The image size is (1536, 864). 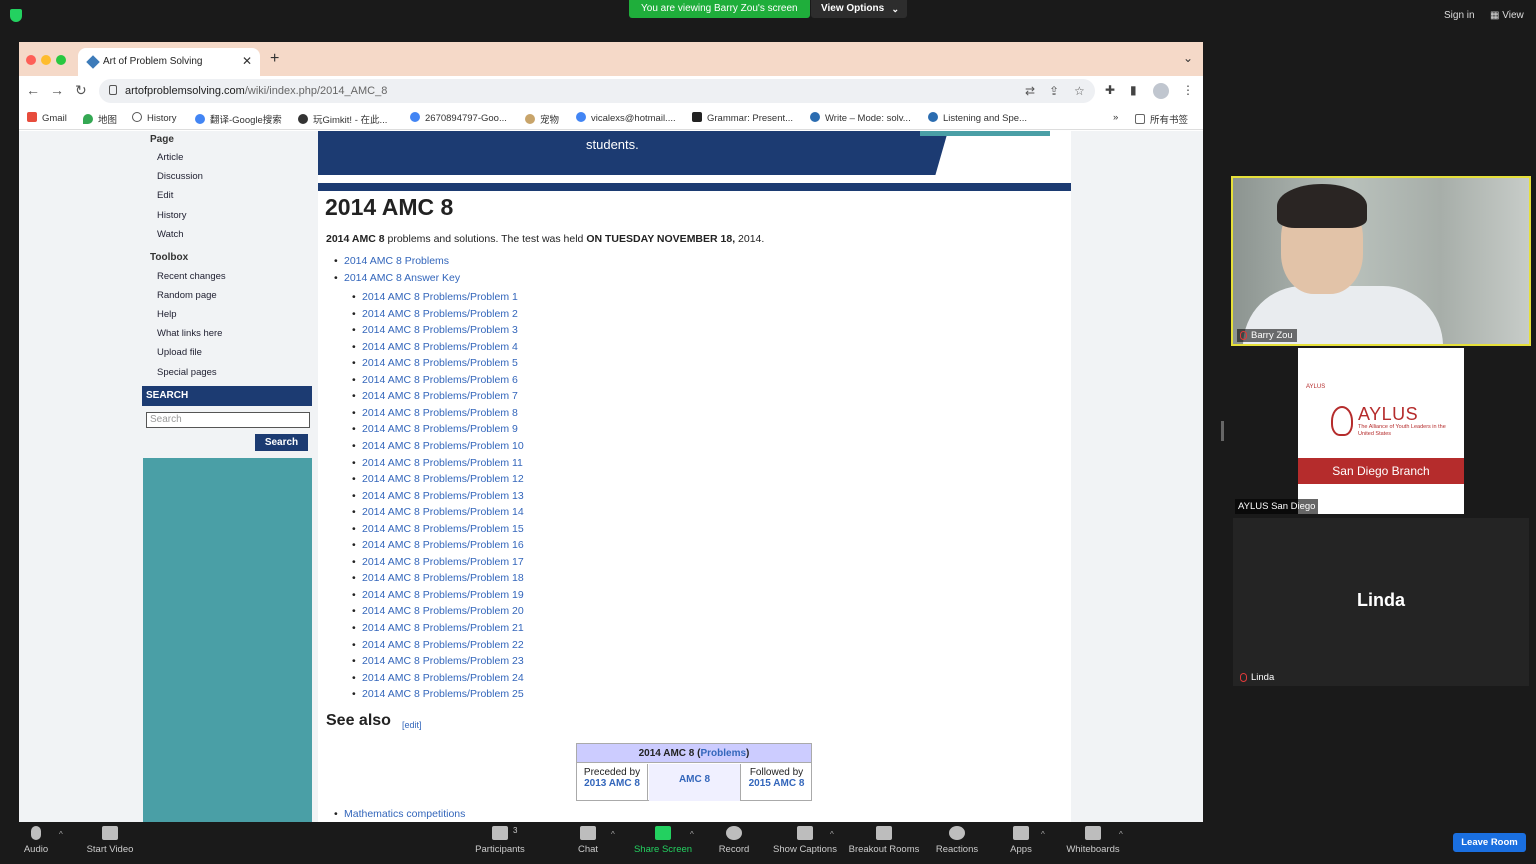 I want to click on close-window-icon, so click(x=31, y=60).